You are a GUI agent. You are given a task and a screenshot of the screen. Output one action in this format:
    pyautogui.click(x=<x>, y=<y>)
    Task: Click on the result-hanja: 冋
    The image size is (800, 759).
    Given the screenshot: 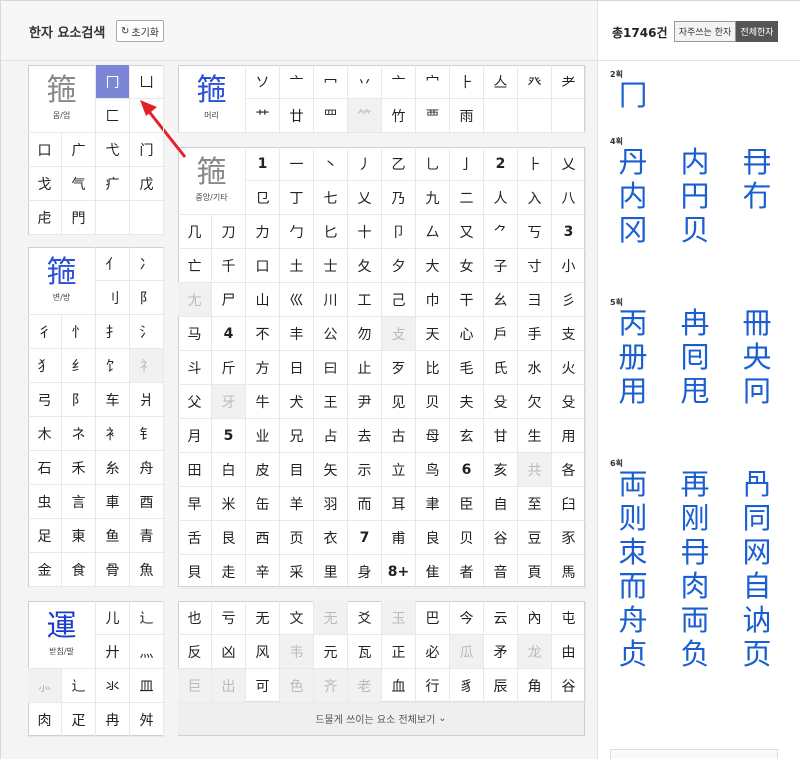 What is the action you would take?
    pyautogui.click(x=757, y=391)
    